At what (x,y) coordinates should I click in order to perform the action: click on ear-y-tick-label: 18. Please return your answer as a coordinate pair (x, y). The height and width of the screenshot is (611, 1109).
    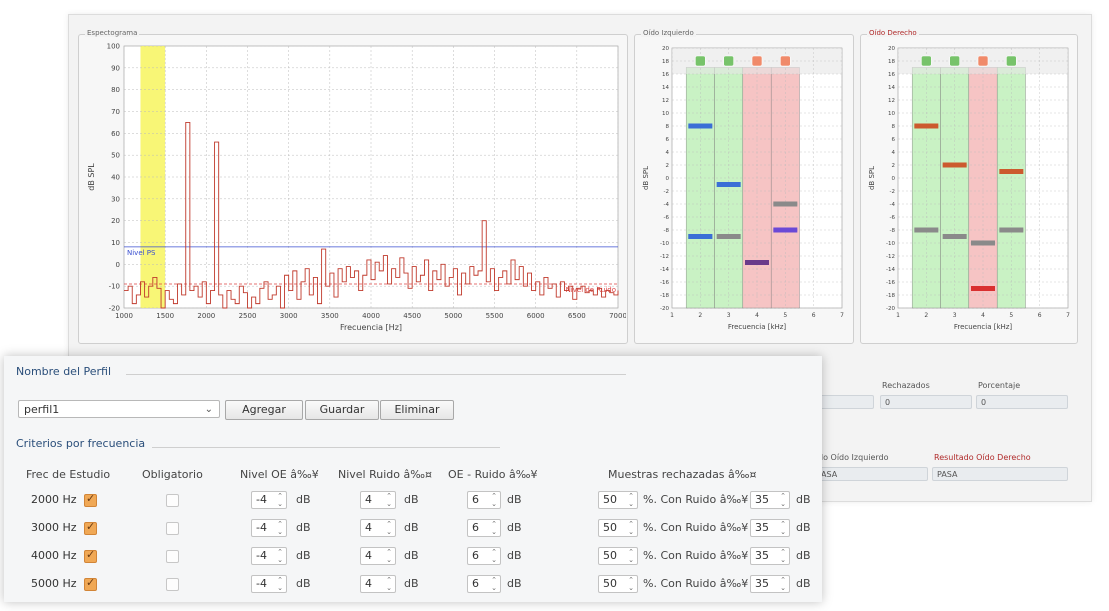
    Looking at the image, I should click on (665, 62).